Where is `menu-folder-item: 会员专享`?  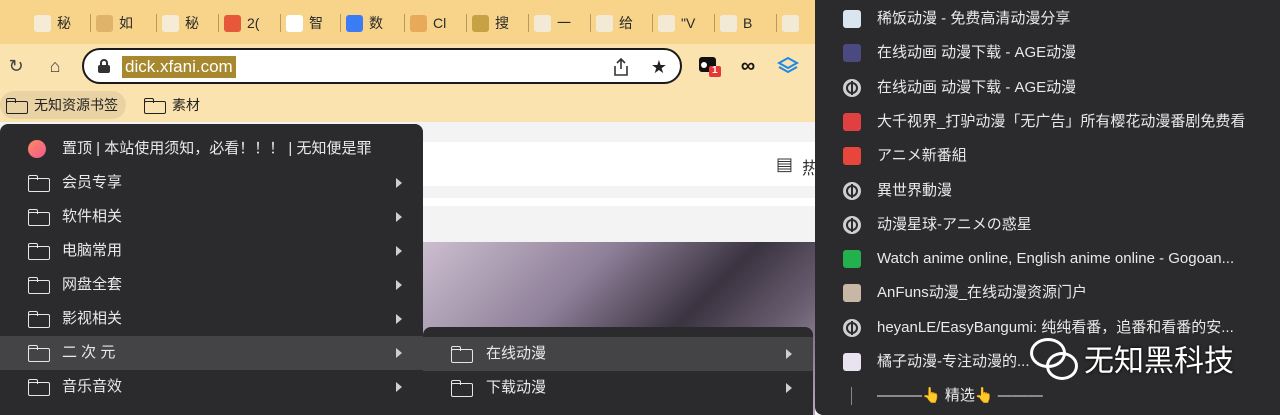 menu-folder-item: 会员专享 is located at coordinates (211, 183).